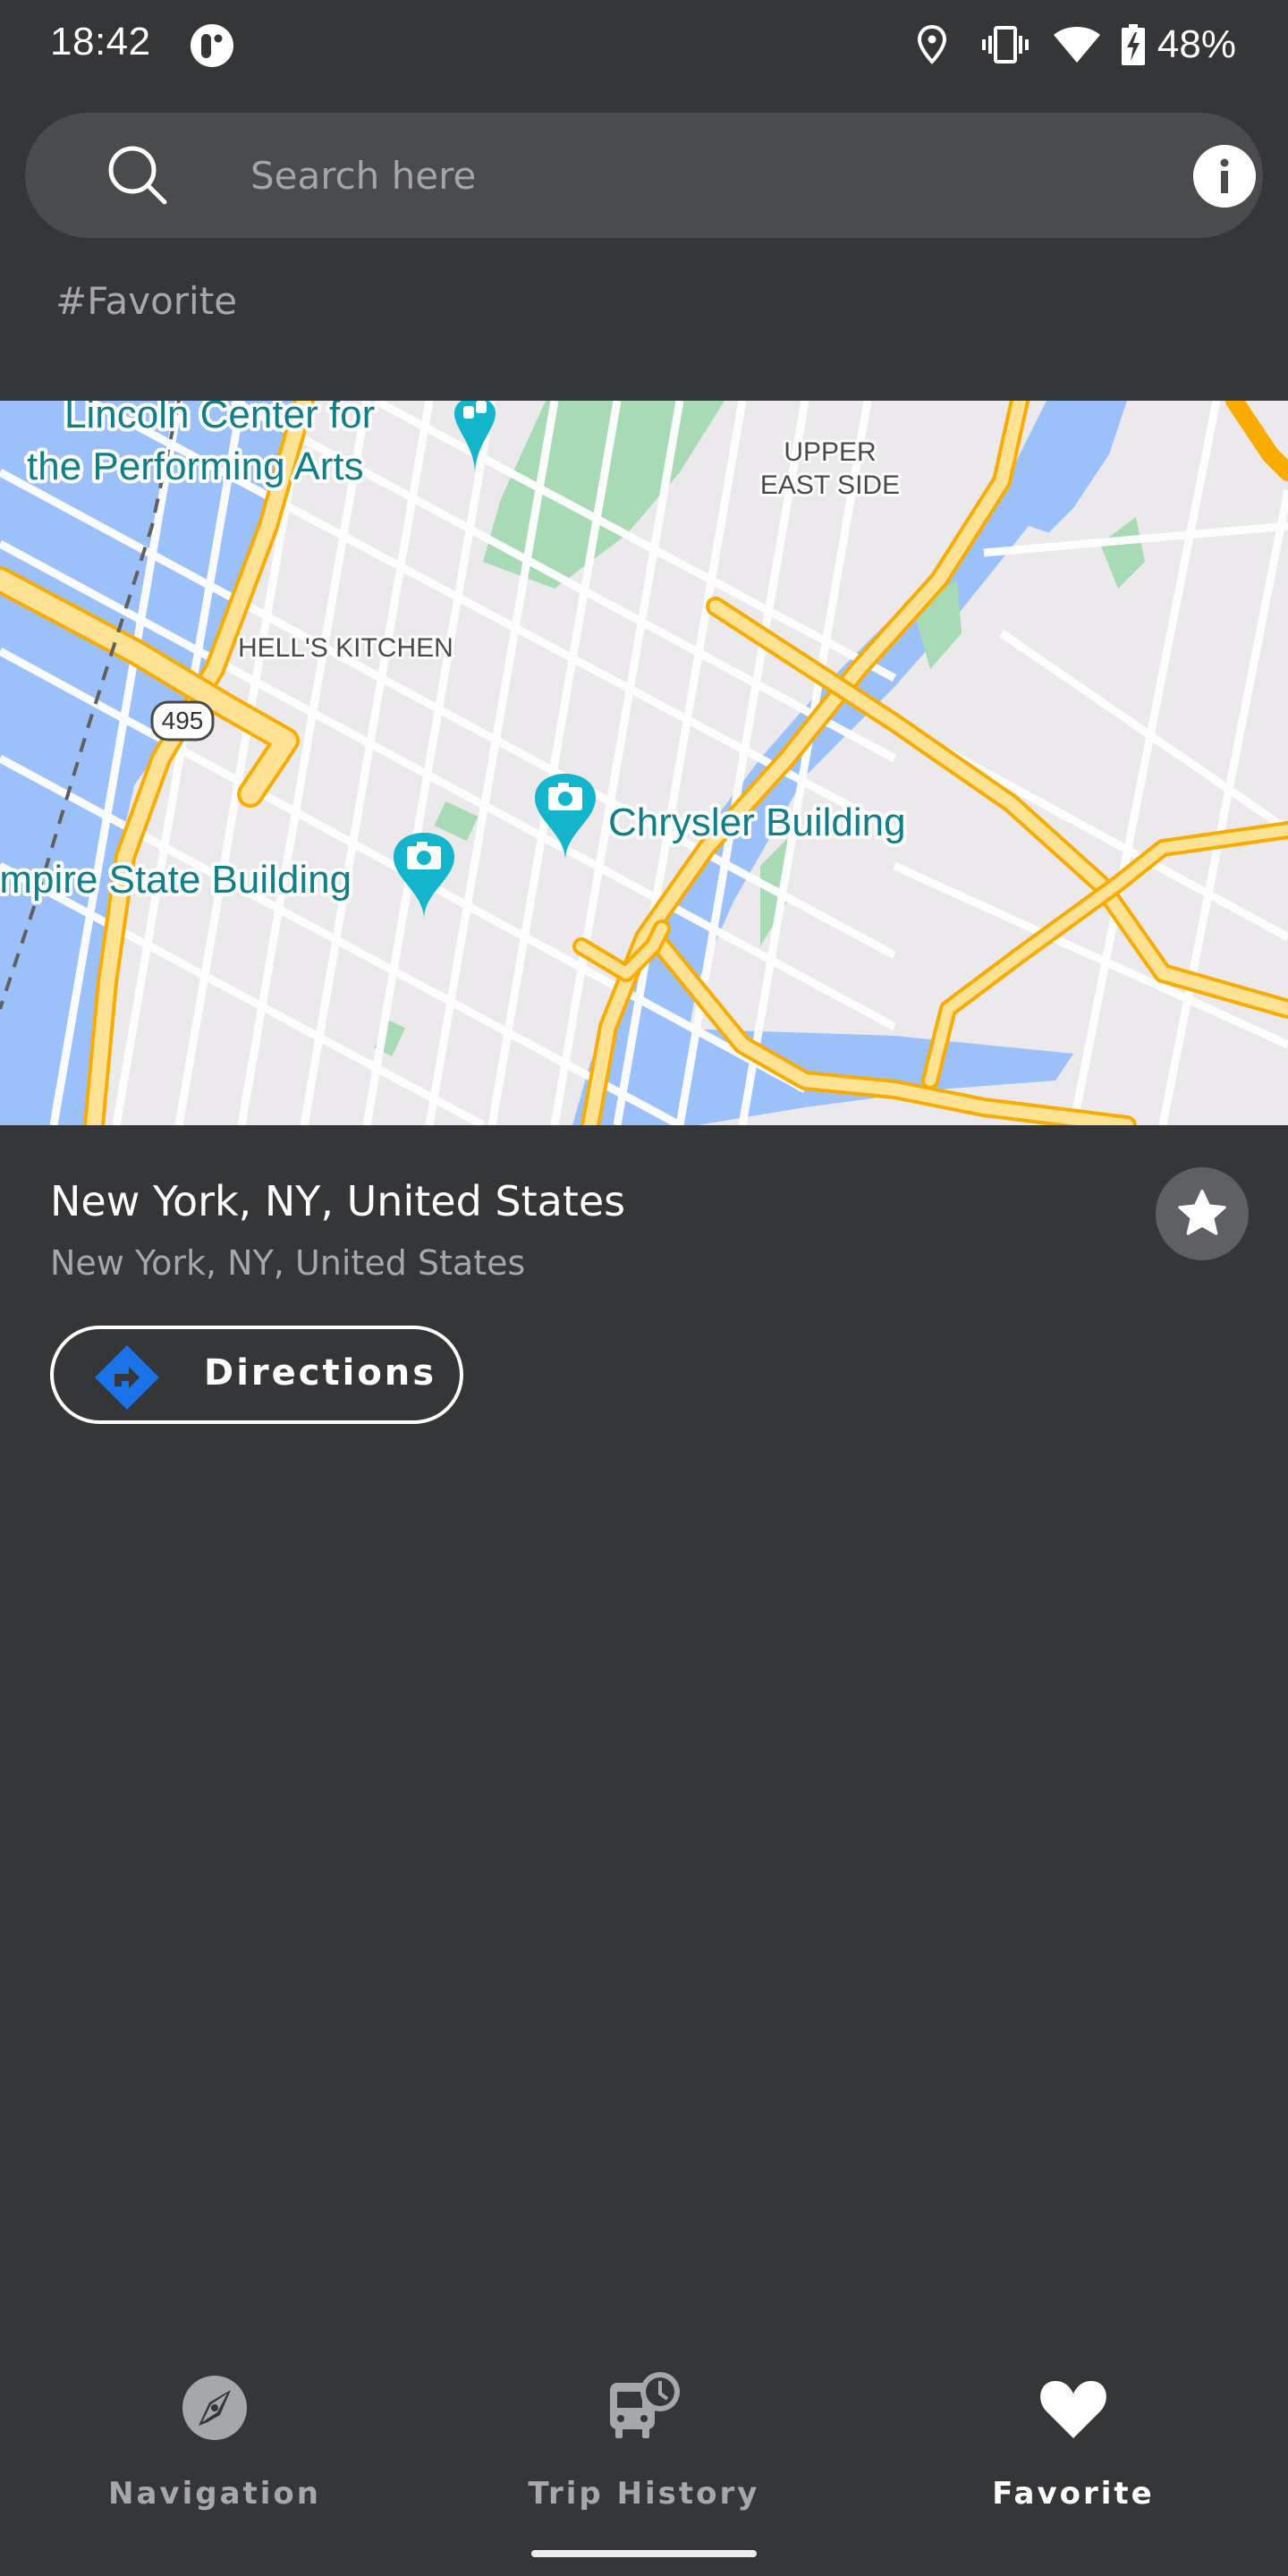  What do you see at coordinates (345, 648) in the screenshot?
I see `map-label-hells-kitchen: HELL'S KITCHEN` at bounding box center [345, 648].